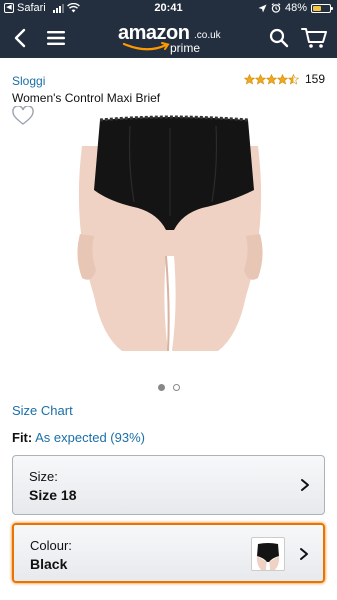  I want to click on smile-arrow-icon, so click(146, 46).